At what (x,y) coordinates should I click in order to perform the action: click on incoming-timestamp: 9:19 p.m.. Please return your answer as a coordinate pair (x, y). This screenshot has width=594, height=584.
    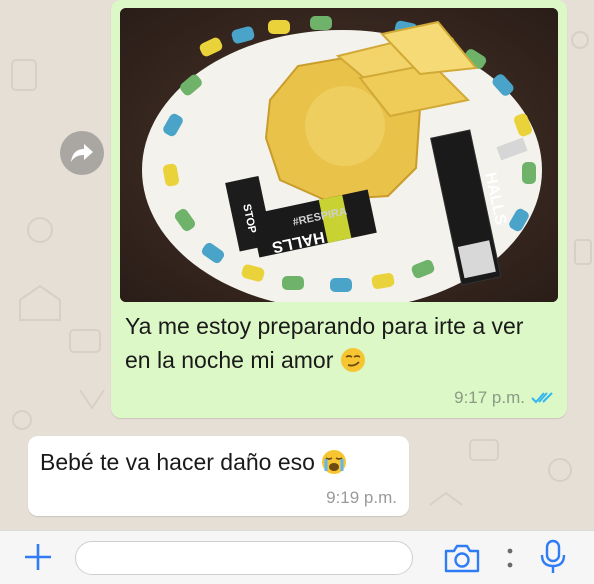
    Looking at the image, I should click on (361, 497).